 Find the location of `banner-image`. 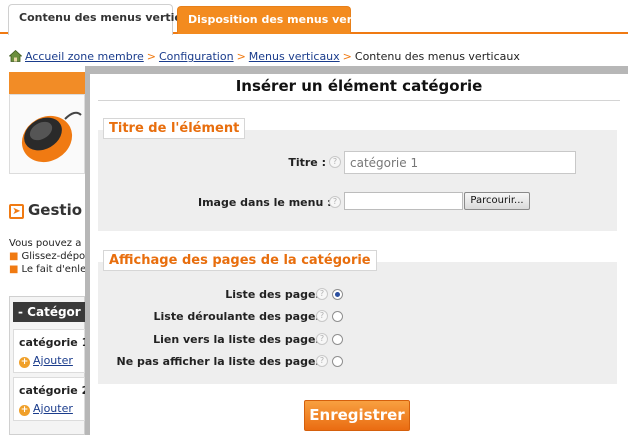

banner-image is located at coordinates (47, 134).